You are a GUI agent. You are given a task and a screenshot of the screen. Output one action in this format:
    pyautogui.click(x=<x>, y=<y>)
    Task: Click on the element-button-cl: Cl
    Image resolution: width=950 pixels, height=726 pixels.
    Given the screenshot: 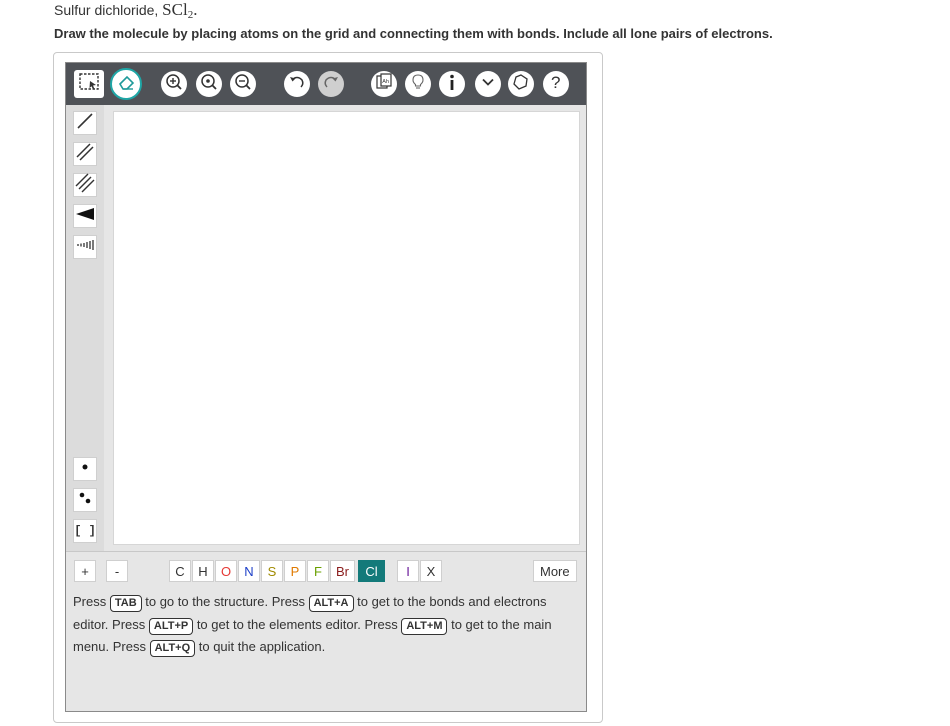 What is the action you would take?
    pyautogui.click(x=371, y=571)
    